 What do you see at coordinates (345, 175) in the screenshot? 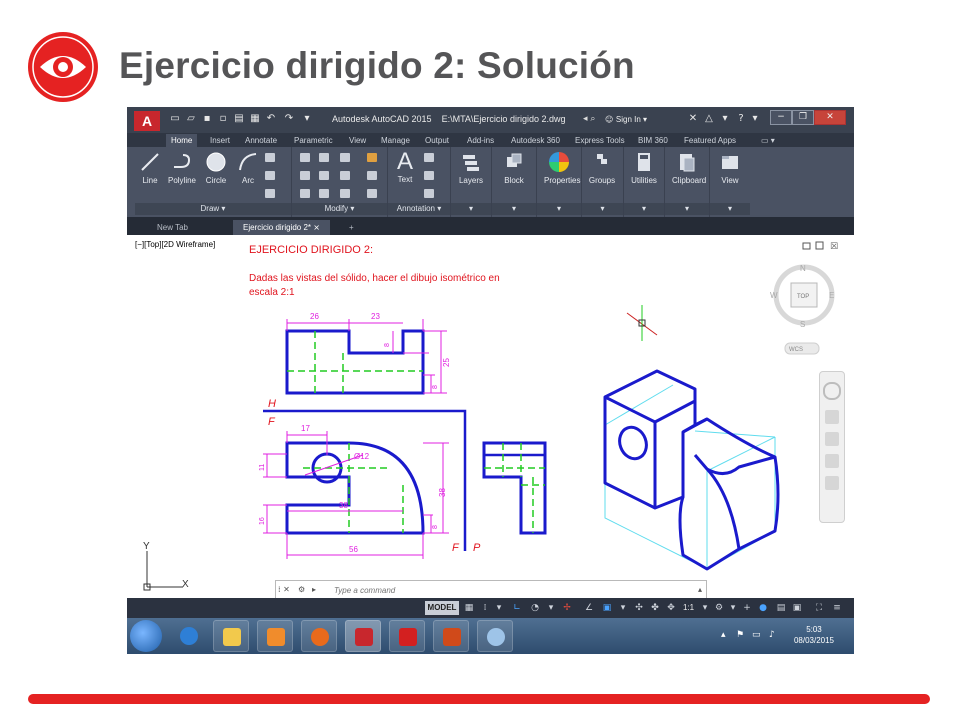
I see `fillet-icon` at bounding box center [345, 175].